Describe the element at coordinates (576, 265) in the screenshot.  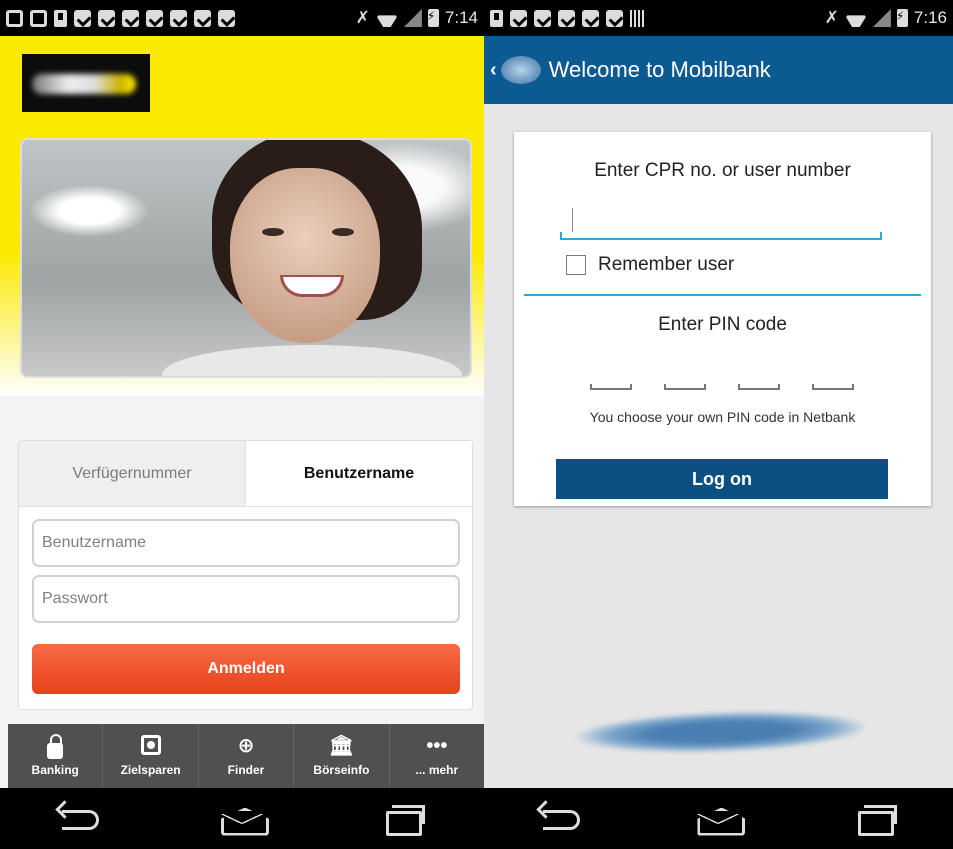
I see `checkbox-icon` at that location.